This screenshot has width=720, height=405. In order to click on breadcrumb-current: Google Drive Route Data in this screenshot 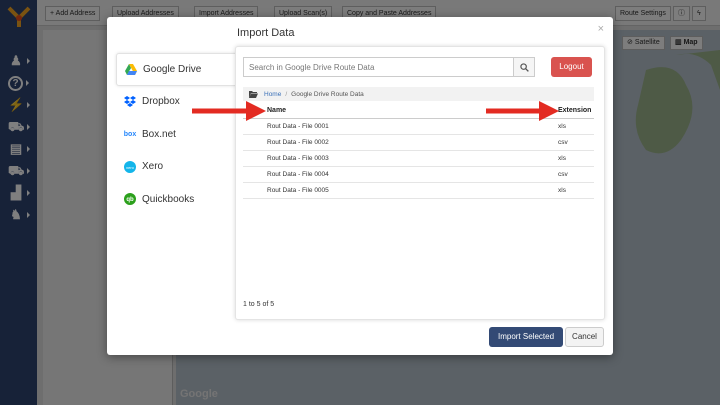, I will do `click(327, 94)`.